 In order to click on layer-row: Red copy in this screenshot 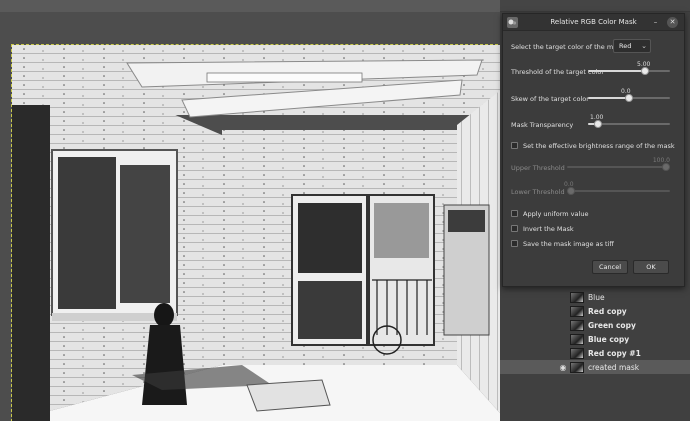, I will do `click(595, 311)`.